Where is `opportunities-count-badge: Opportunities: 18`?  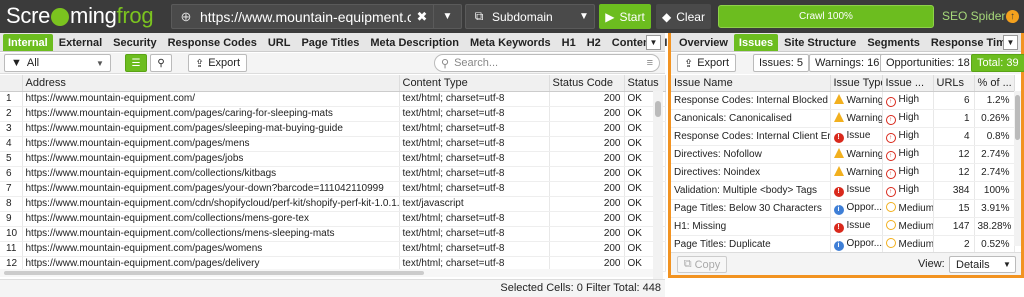
opportunities-count-badge: Opportunities: 18 is located at coordinates (928, 63).